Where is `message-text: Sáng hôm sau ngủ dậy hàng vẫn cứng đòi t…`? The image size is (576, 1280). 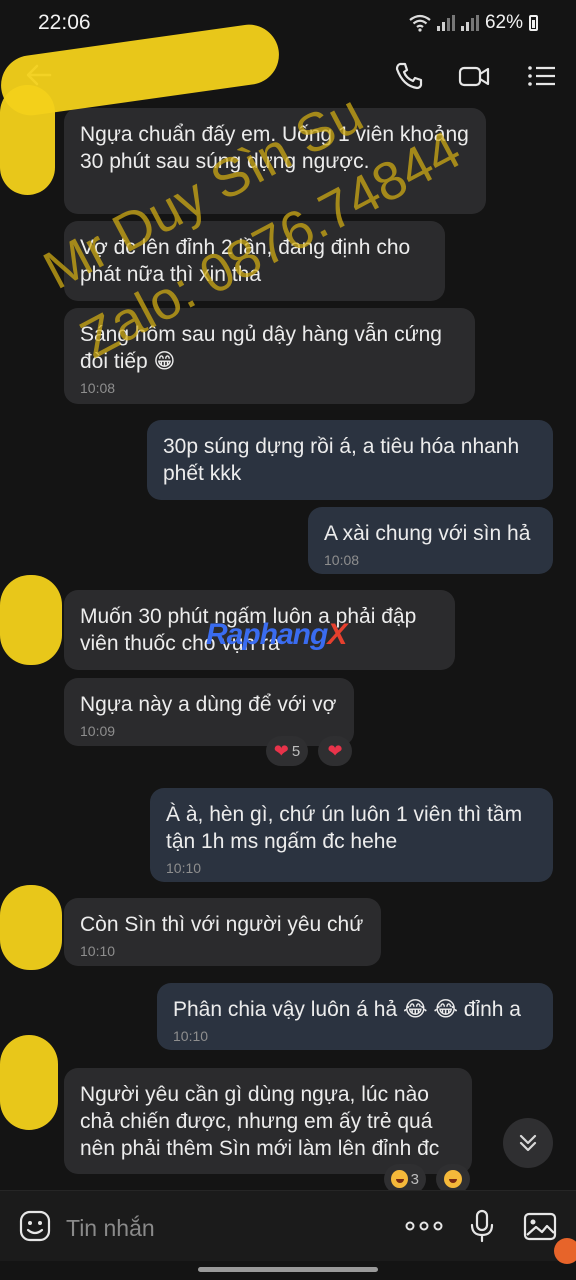
message-text: Sáng hôm sau ngủ dậy hàng vẫn cứng đòi t… is located at coordinates (261, 348).